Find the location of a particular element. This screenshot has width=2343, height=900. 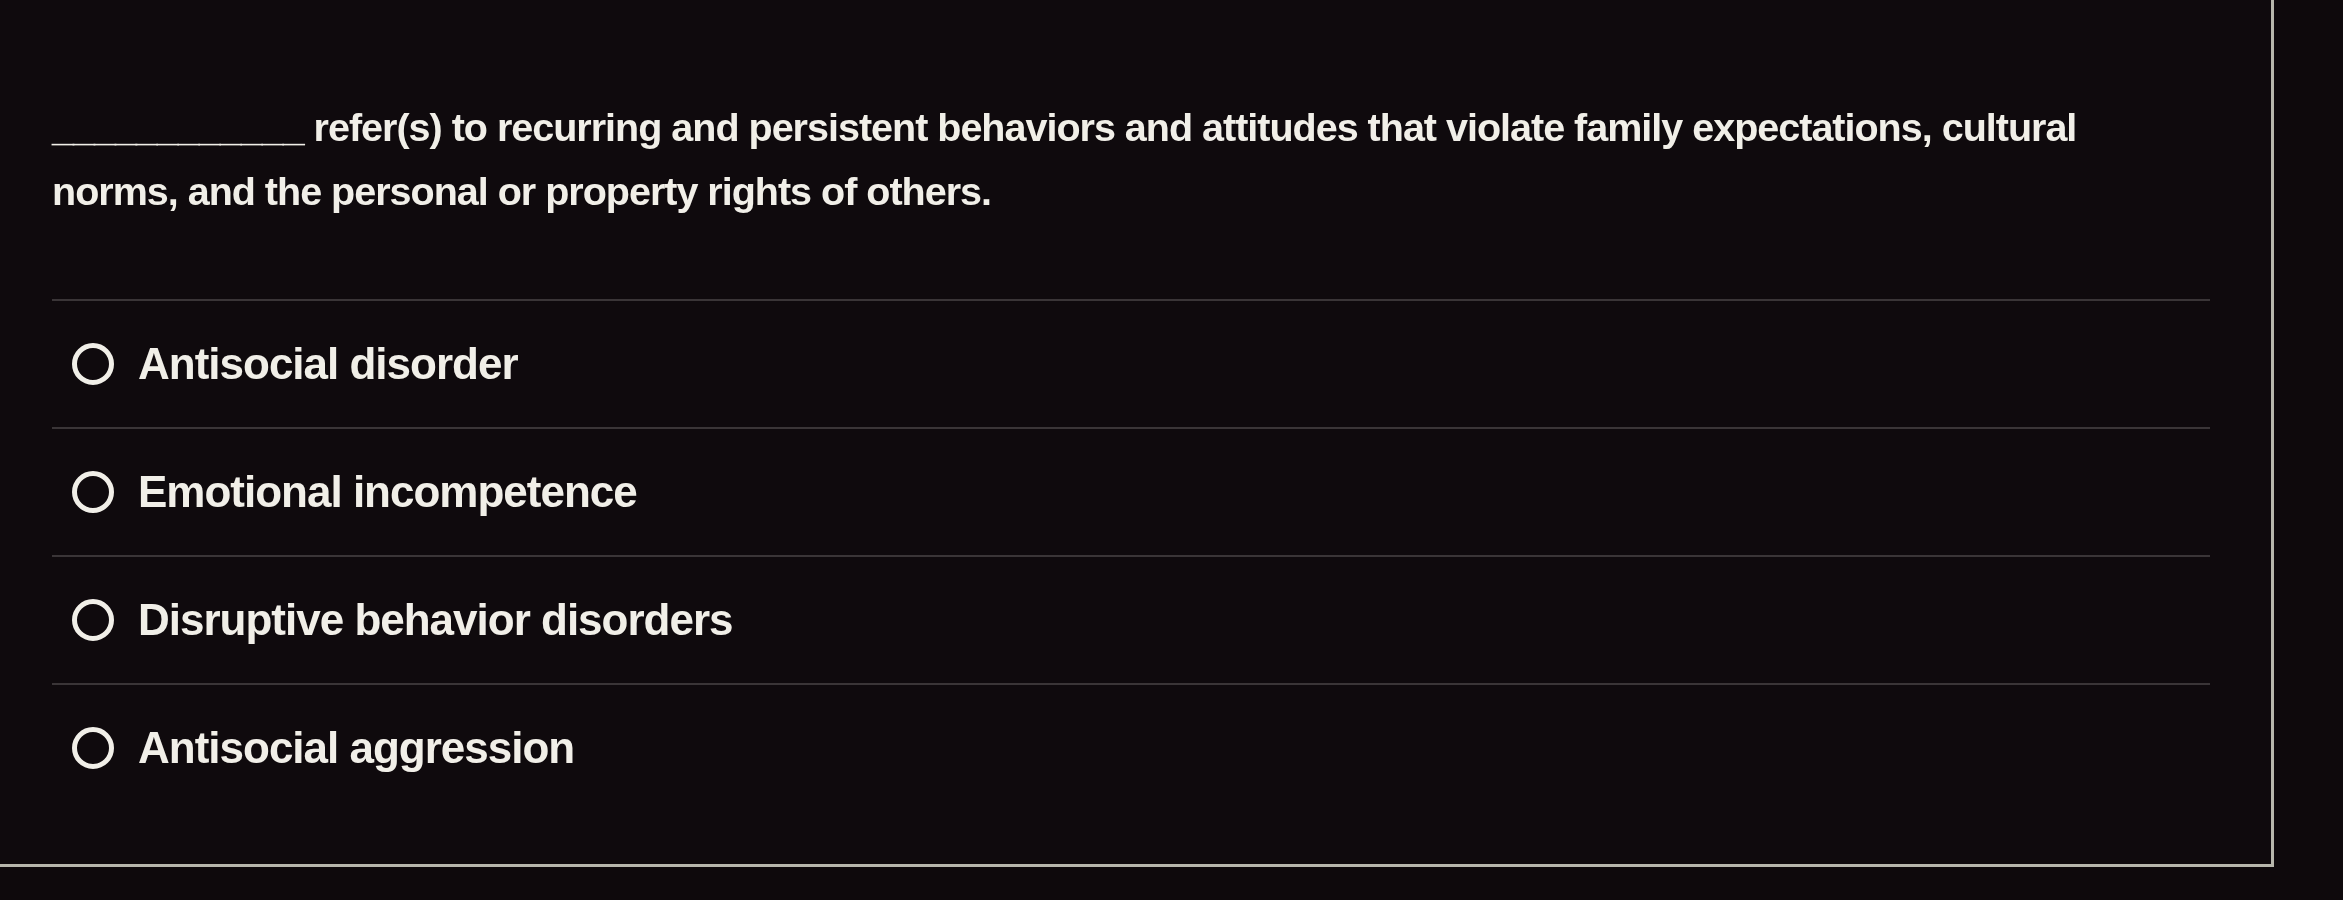

question-text: ____________ refer(s) to recurring and persistent behaviors and attitudes that violate family expectations, cultural norms, and the personal or property rights of others. is located at coordinates (1065, 159).